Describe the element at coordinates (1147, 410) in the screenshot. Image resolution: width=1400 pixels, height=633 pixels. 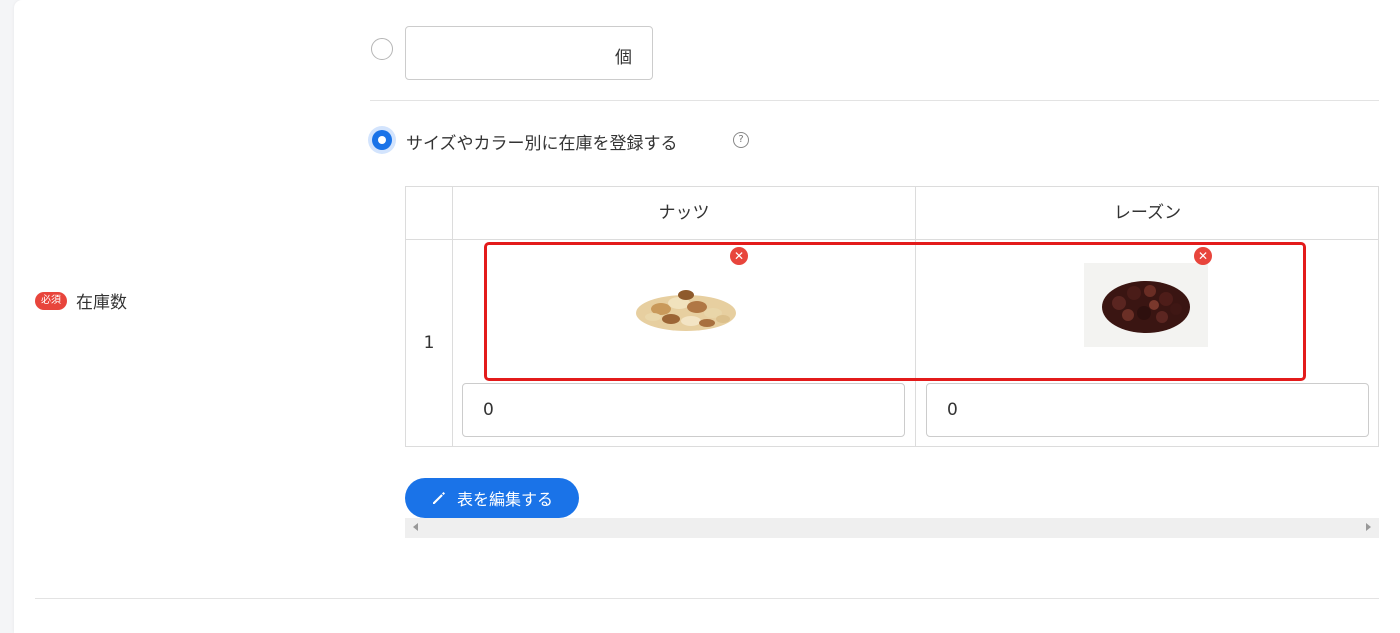
I see `stock-input-raisins: 0` at that location.